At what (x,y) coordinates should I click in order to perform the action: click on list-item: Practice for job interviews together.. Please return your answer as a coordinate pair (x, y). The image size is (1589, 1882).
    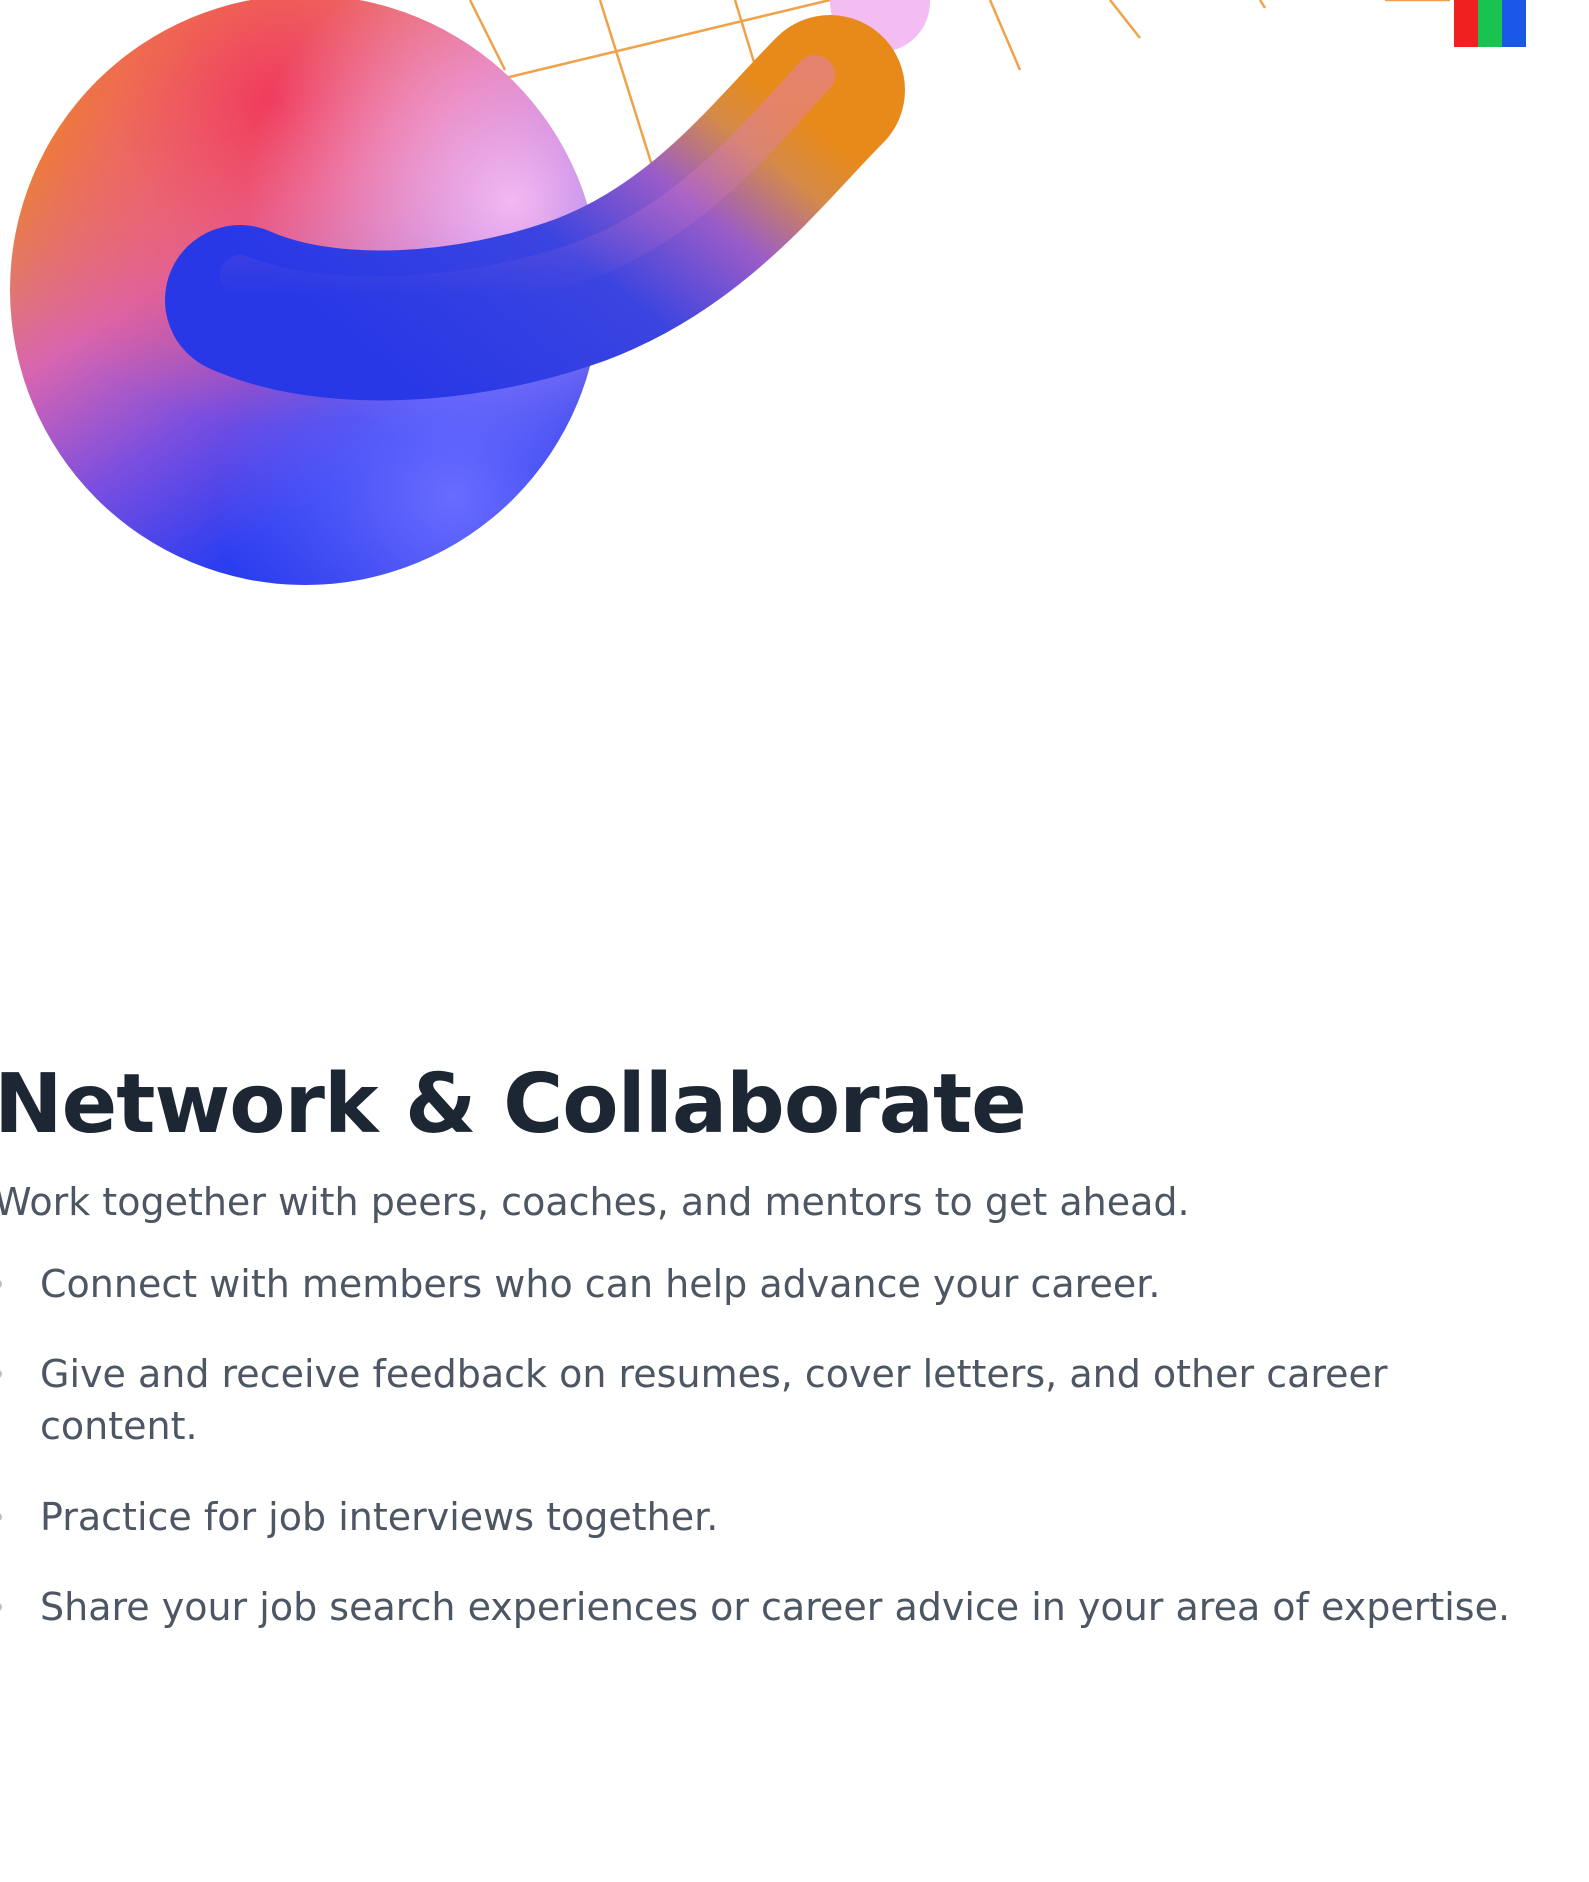
    Looking at the image, I should click on (770, 1517).